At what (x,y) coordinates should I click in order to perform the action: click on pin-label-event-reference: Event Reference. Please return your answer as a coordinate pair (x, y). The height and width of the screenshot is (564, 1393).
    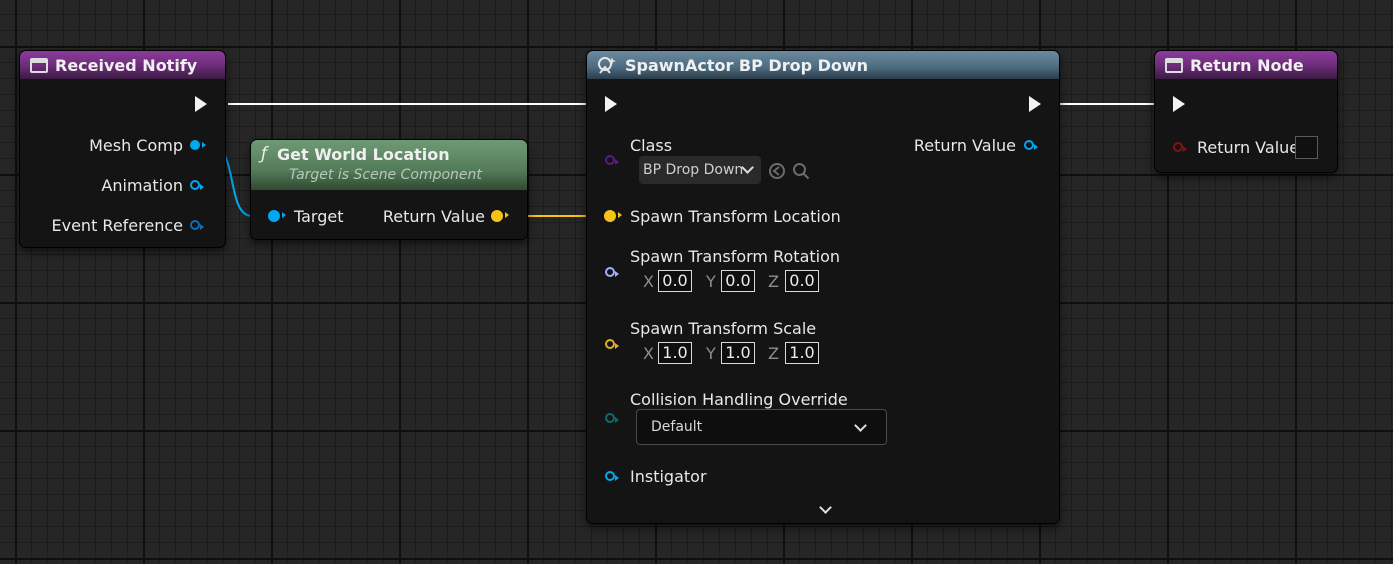
    Looking at the image, I should click on (117, 225).